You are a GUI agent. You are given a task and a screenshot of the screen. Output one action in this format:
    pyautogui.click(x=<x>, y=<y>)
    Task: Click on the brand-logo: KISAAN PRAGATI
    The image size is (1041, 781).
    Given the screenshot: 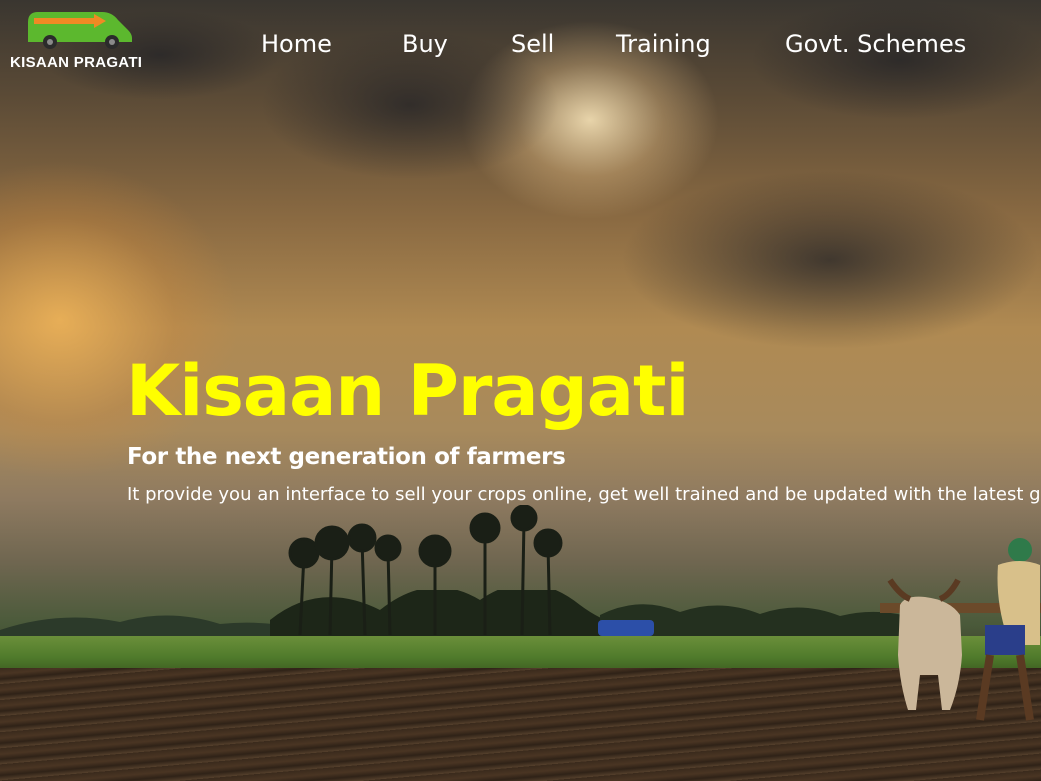 What is the action you would take?
    pyautogui.click(x=83, y=43)
    